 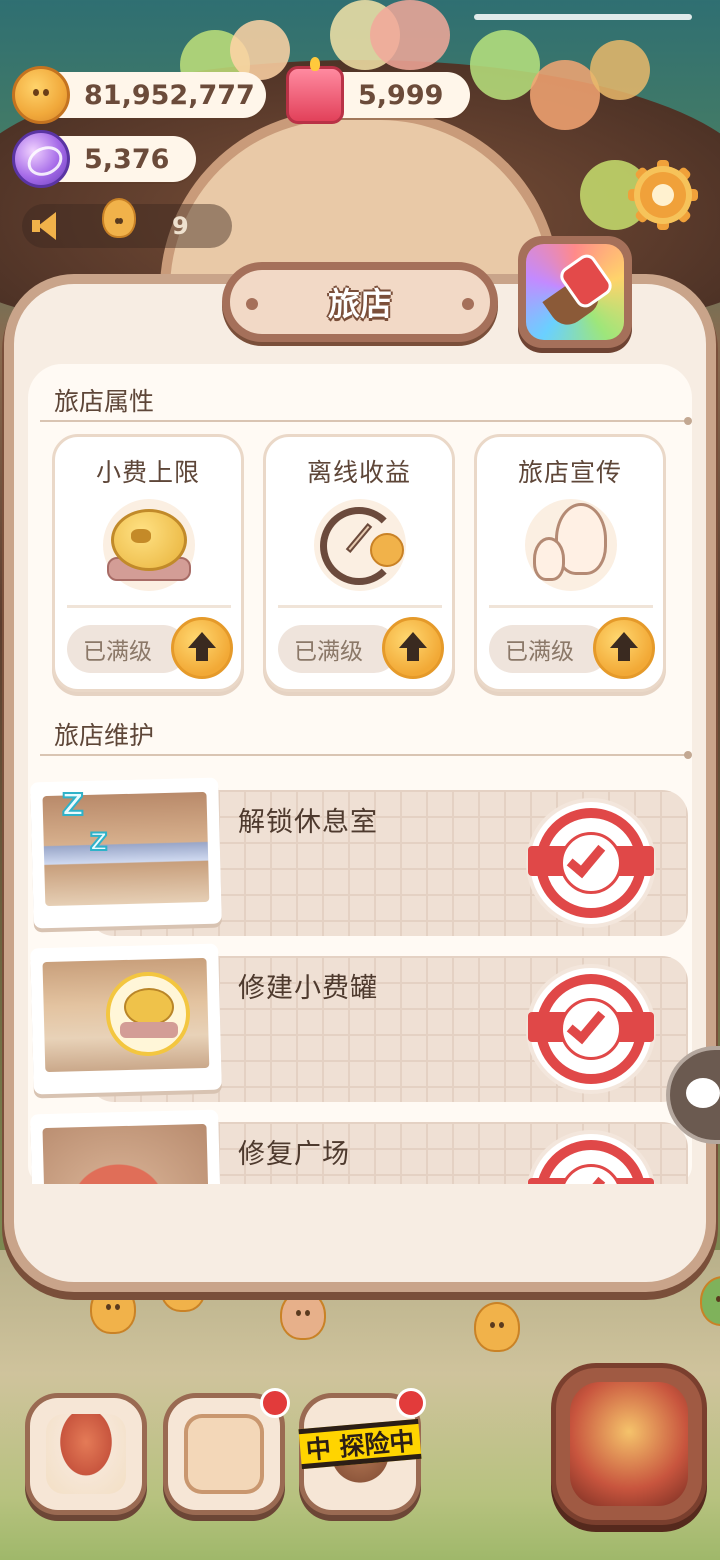 I want to click on promotion-ghosts-icon, so click(x=571, y=545).